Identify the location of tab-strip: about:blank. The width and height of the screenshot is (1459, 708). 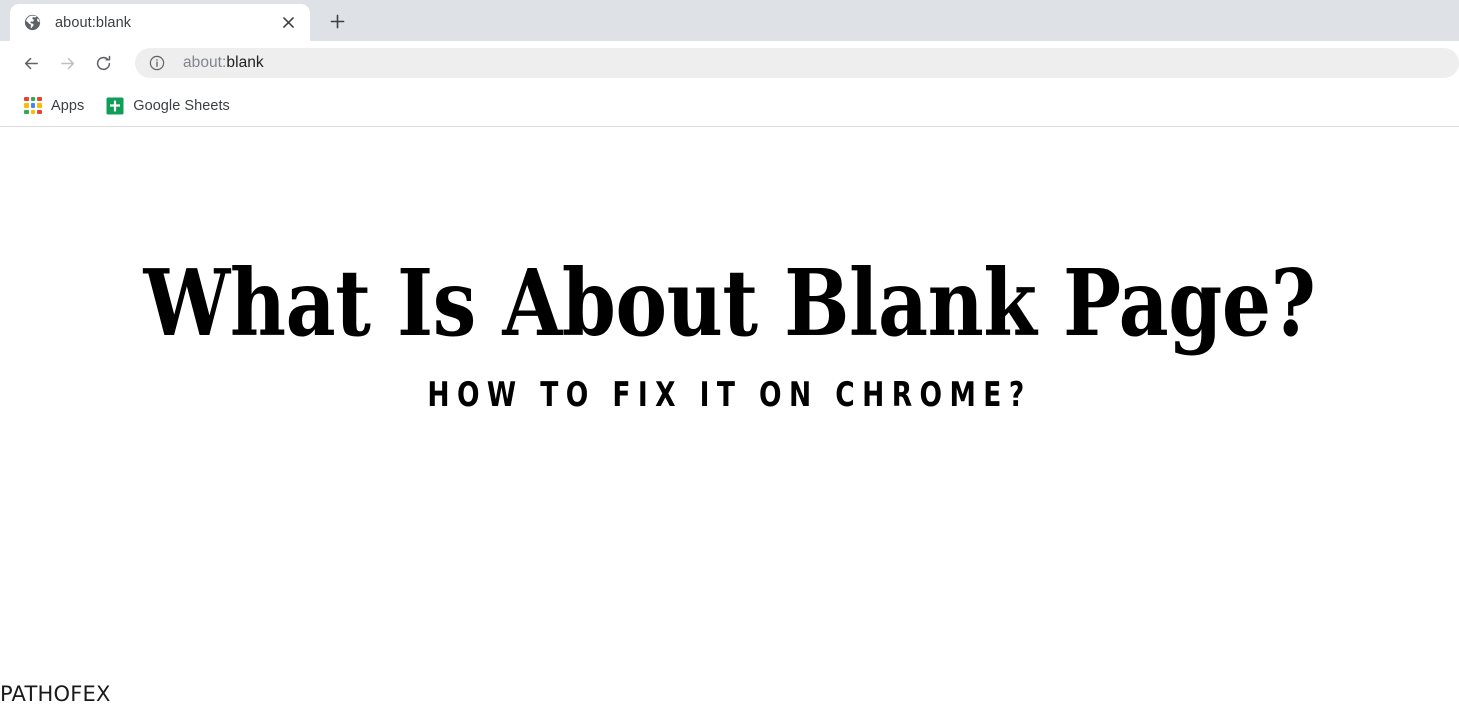
(729, 20).